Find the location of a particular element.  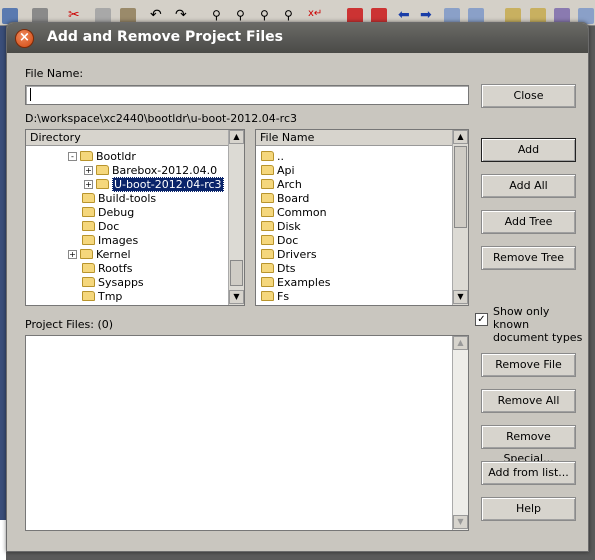

remove-tree-button-label: Remove Tree is located at coordinates (528, 257).